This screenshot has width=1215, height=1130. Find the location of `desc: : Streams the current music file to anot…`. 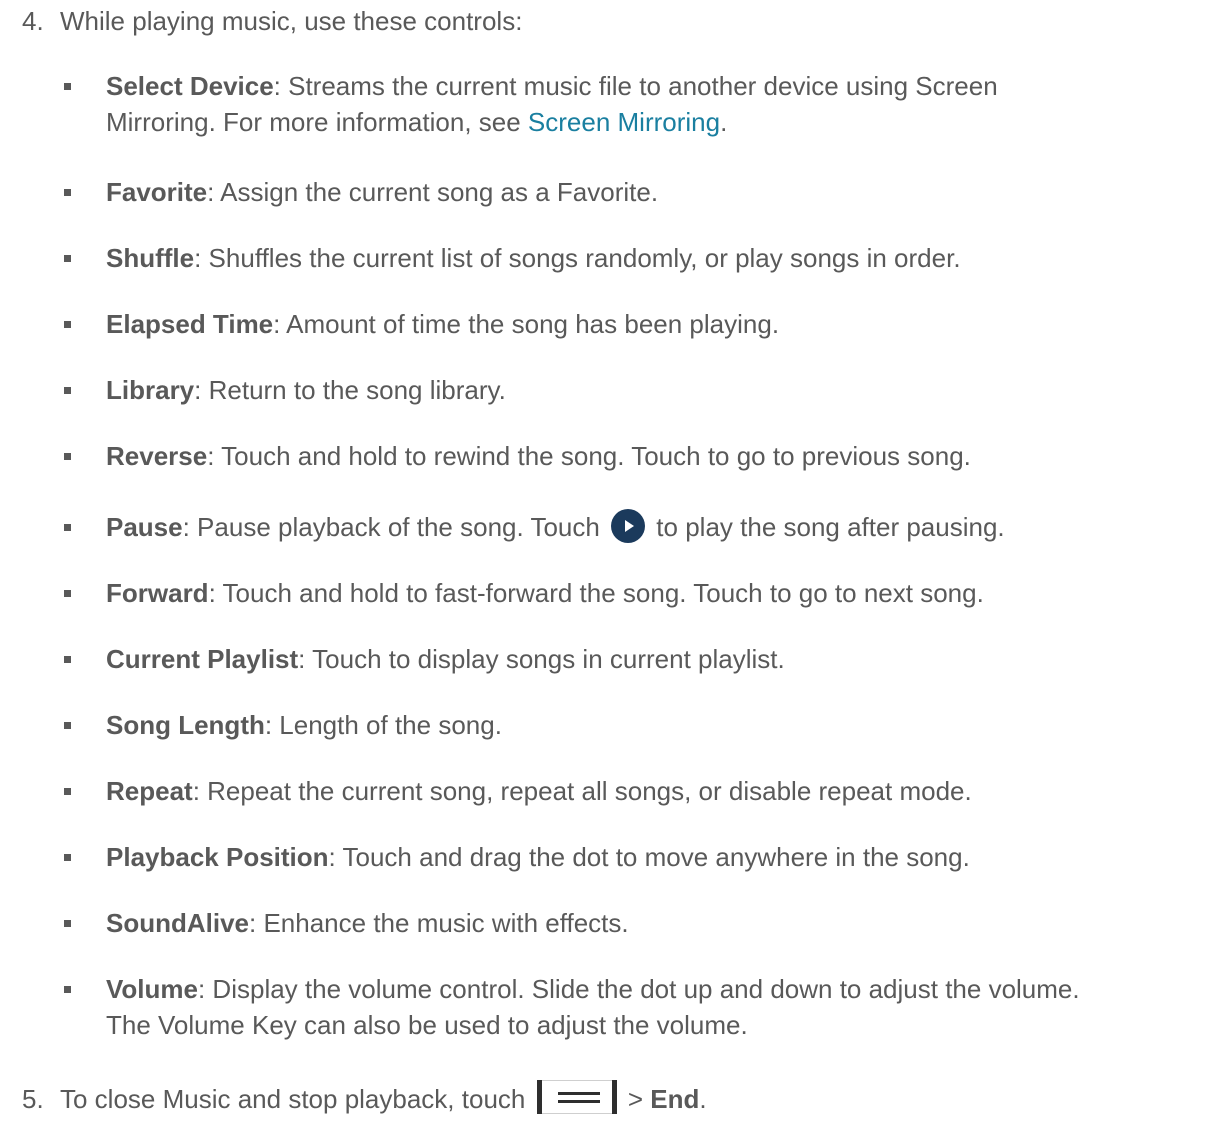

desc: : Streams the current music file to anot… is located at coordinates (635, 86).